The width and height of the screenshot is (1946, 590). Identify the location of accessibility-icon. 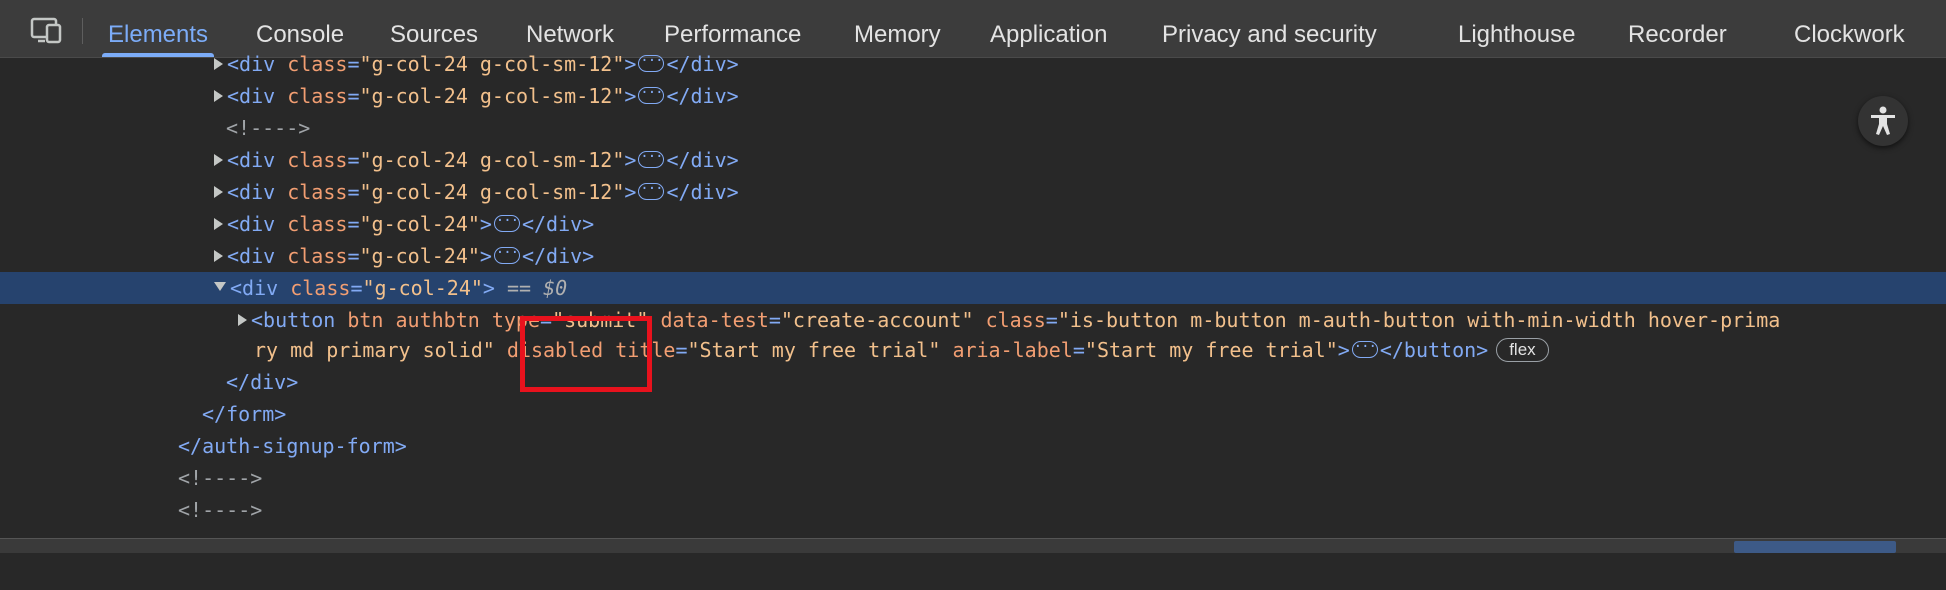
(1883, 121).